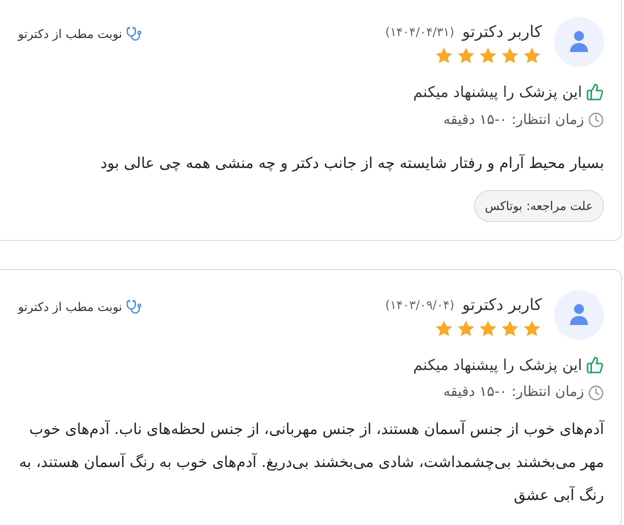  What do you see at coordinates (419, 32) in the screenshot?
I see `review-date: (۱۴۰۴/۰۴/۳۱)` at bounding box center [419, 32].